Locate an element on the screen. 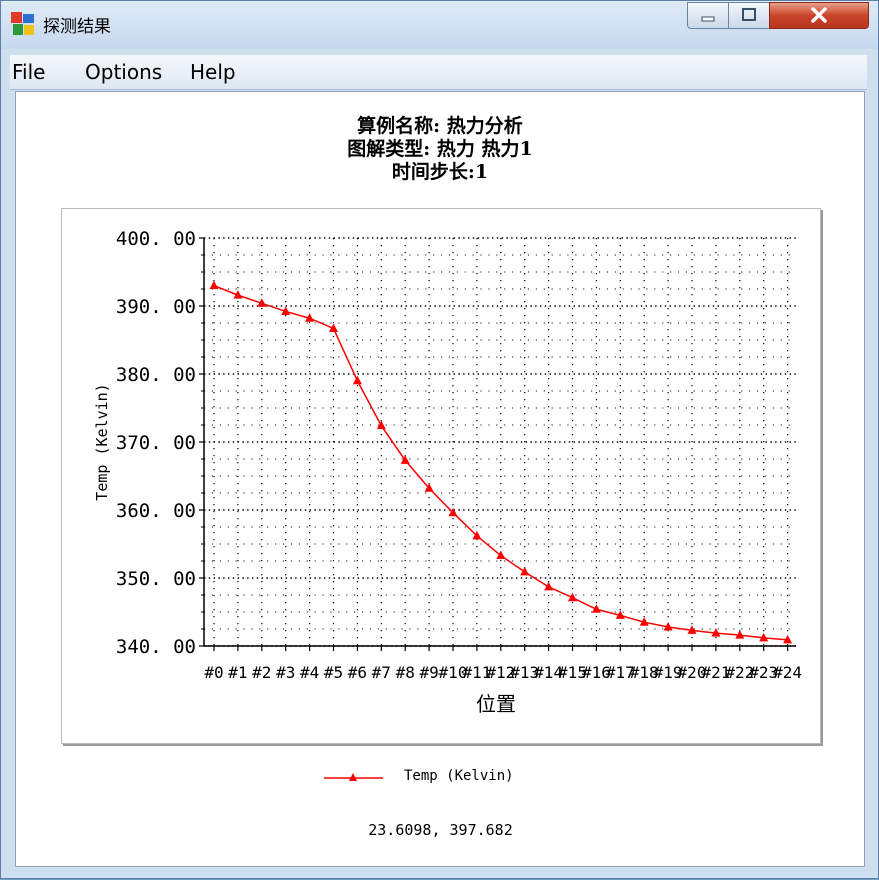  minimize-button is located at coordinates (708, 15).